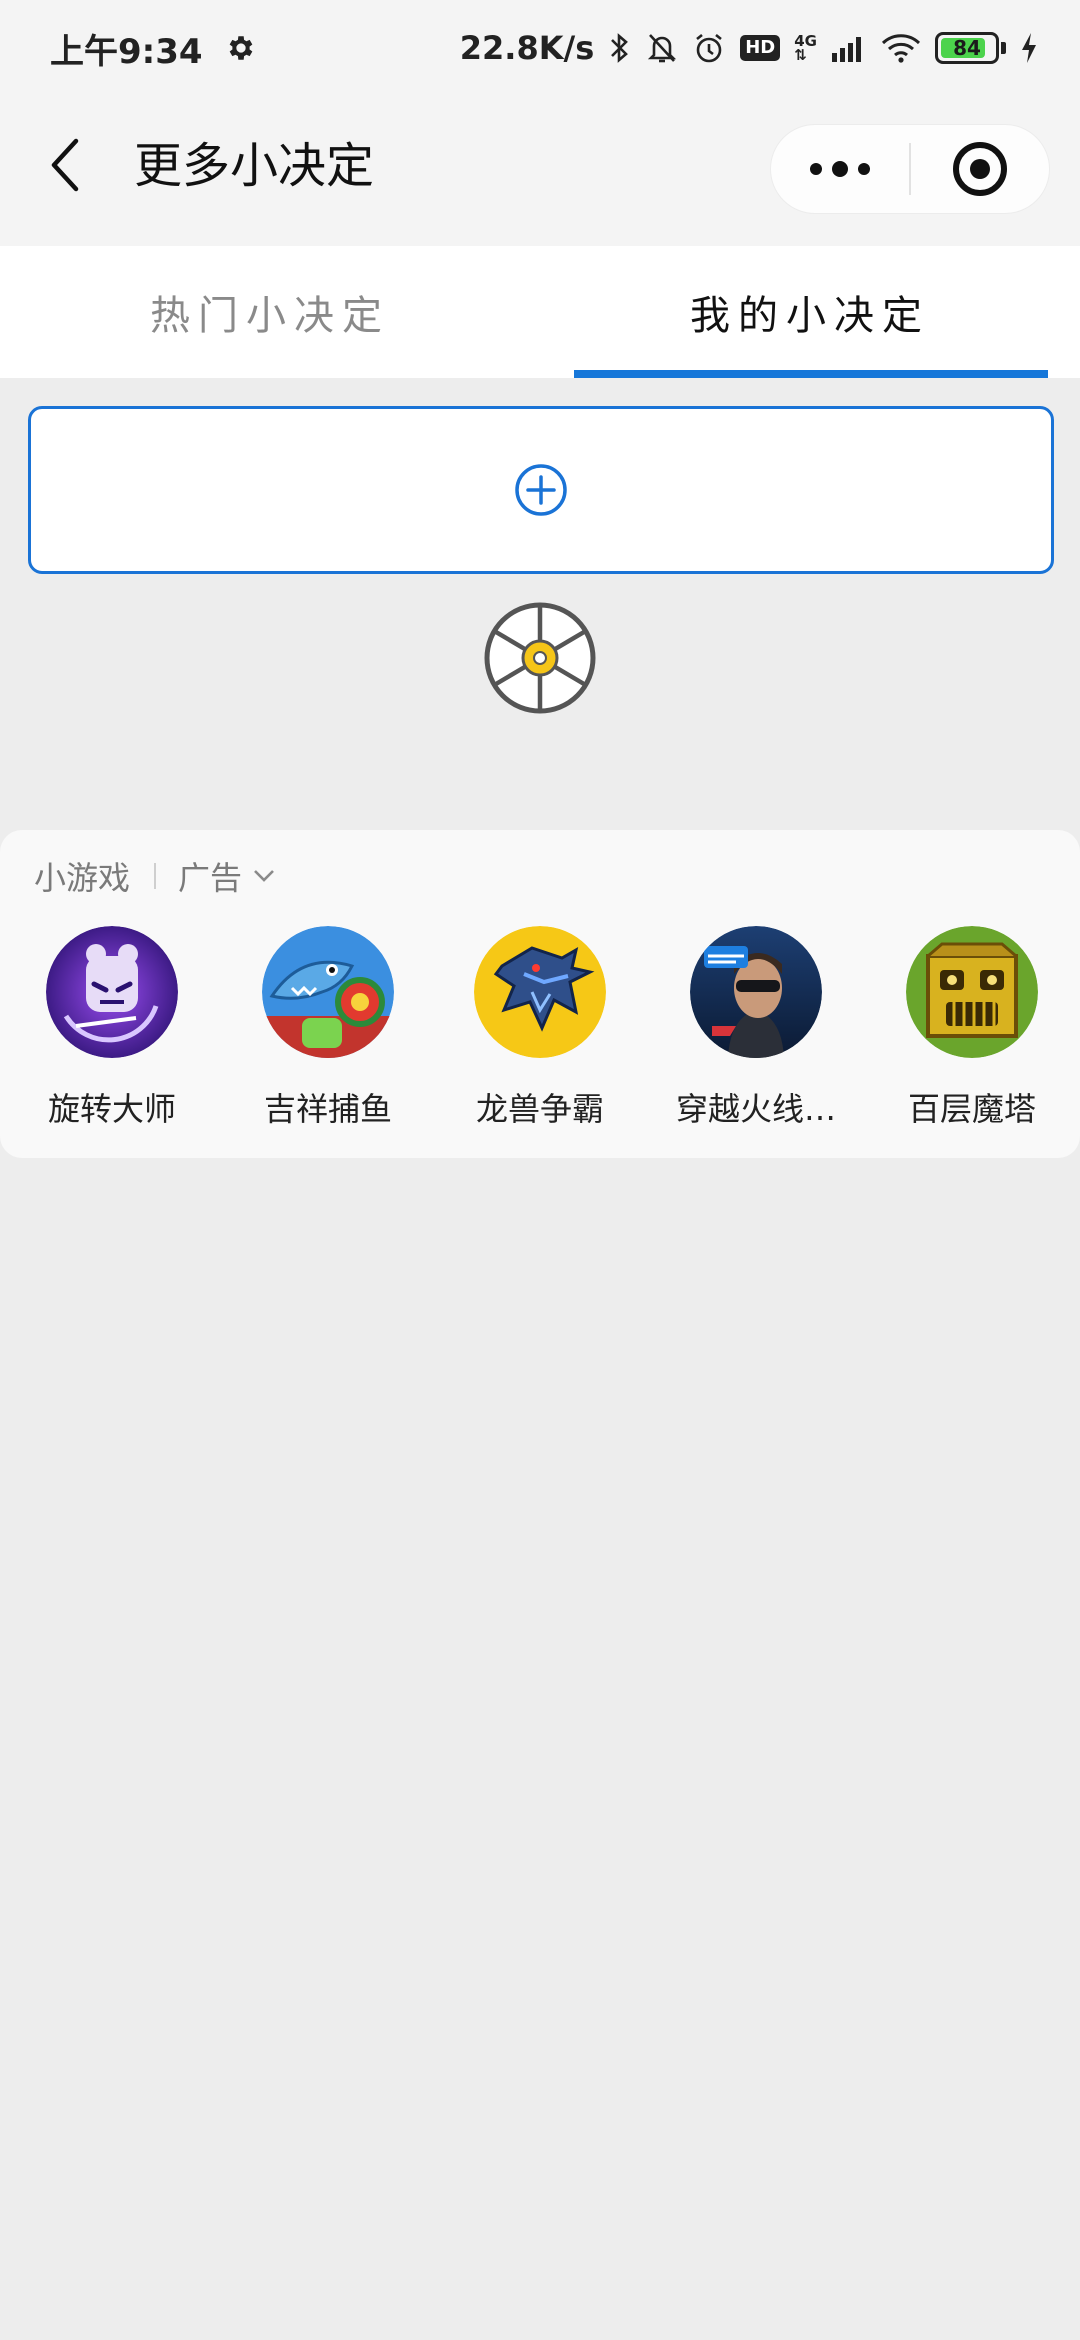  Describe the element at coordinates (709, 48) in the screenshot. I see `alarm-icon` at that location.